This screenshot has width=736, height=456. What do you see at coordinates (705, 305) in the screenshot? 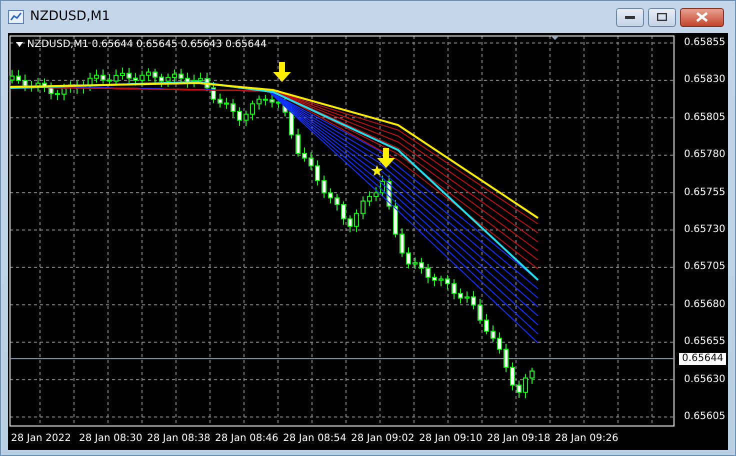
I see `price-axis-label: 0.65680` at bounding box center [705, 305].